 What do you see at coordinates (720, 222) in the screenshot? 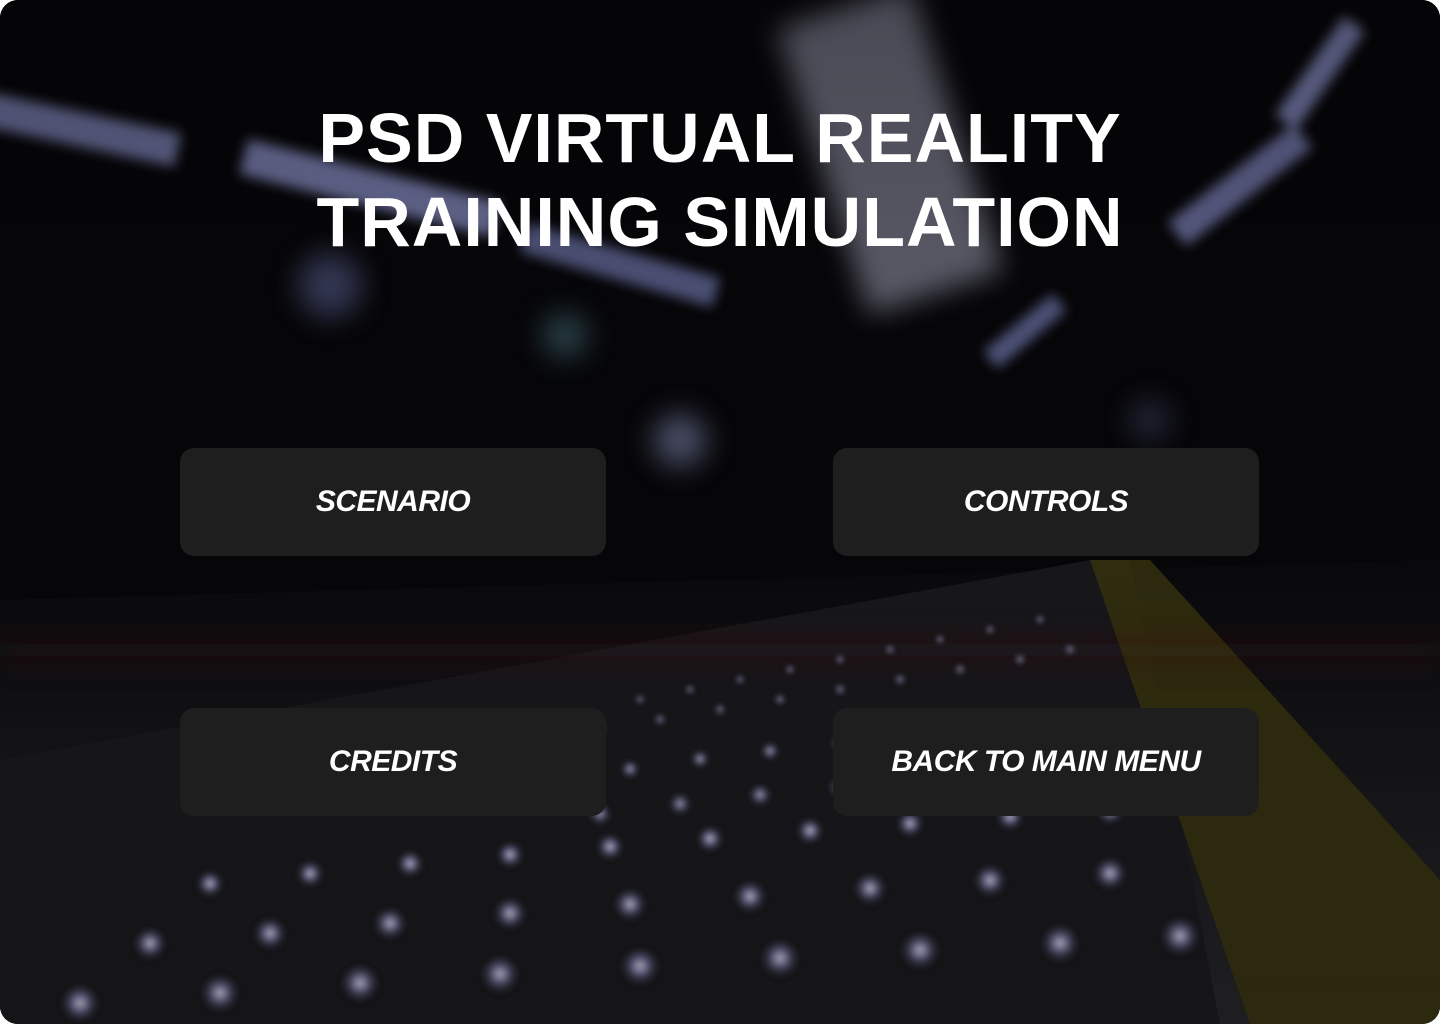
I see `page-title-line-2: TRAINING SIMULATION` at bounding box center [720, 222].